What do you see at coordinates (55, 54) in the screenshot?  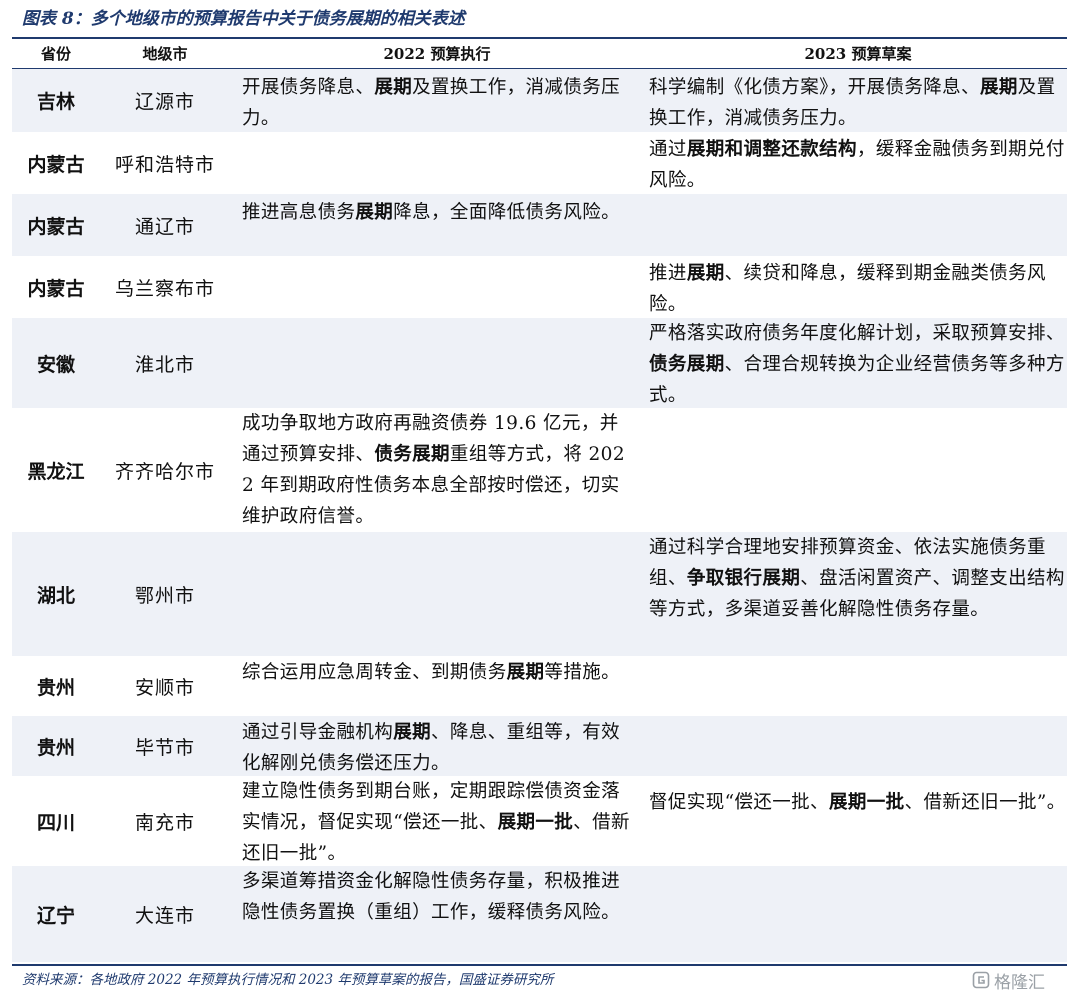 I see `header-province: 省份` at bounding box center [55, 54].